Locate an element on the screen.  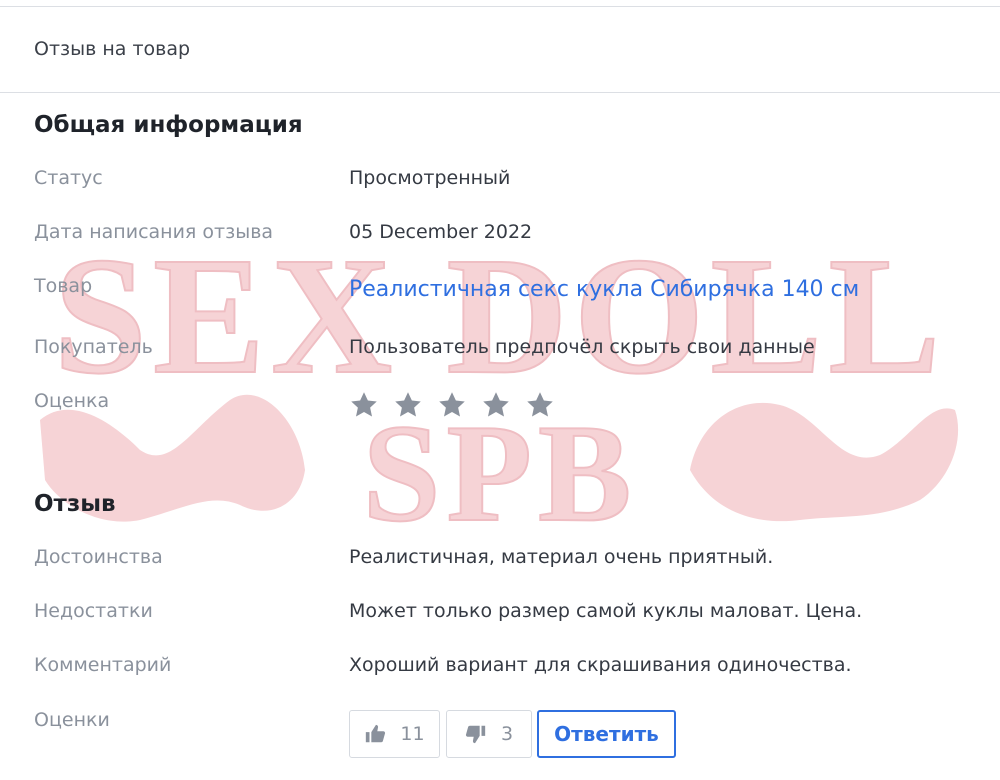
cons-label: Недостатки is located at coordinates (93, 611).